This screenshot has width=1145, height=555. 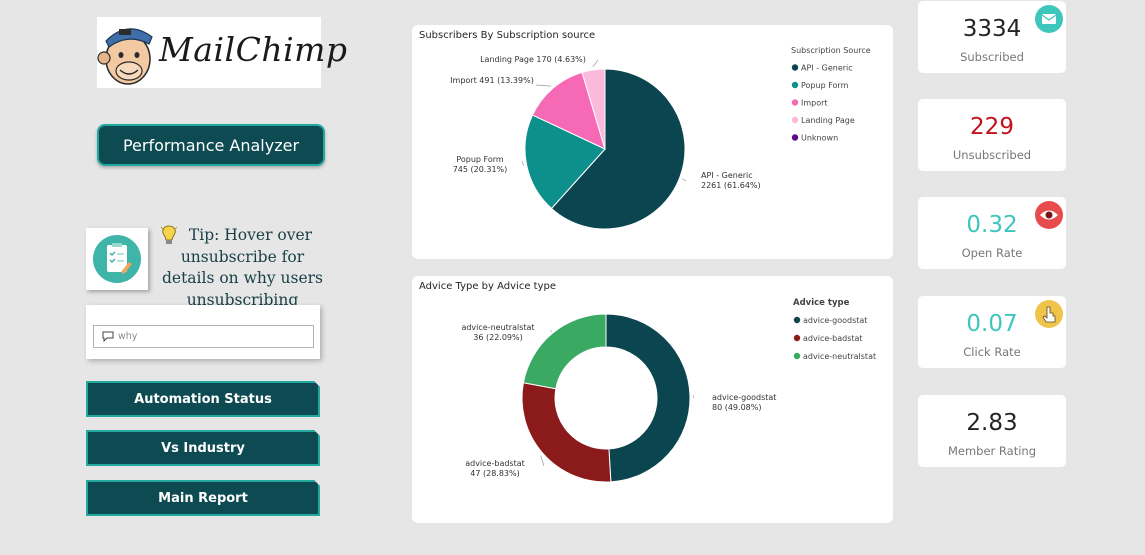 I want to click on pie-slice-advice-badstat, so click(x=566, y=432).